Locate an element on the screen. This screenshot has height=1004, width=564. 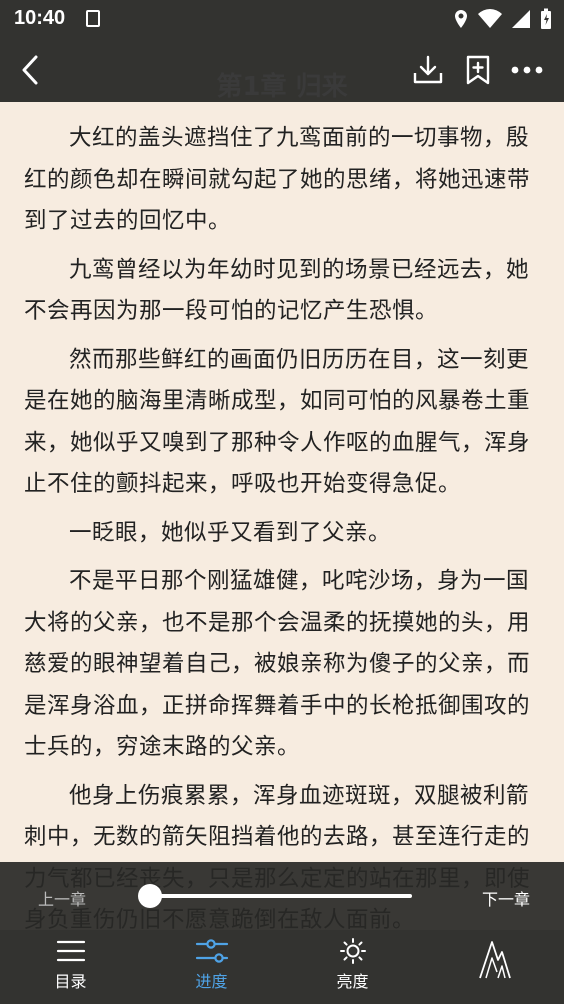
progress-slider-track is located at coordinates (281, 896).